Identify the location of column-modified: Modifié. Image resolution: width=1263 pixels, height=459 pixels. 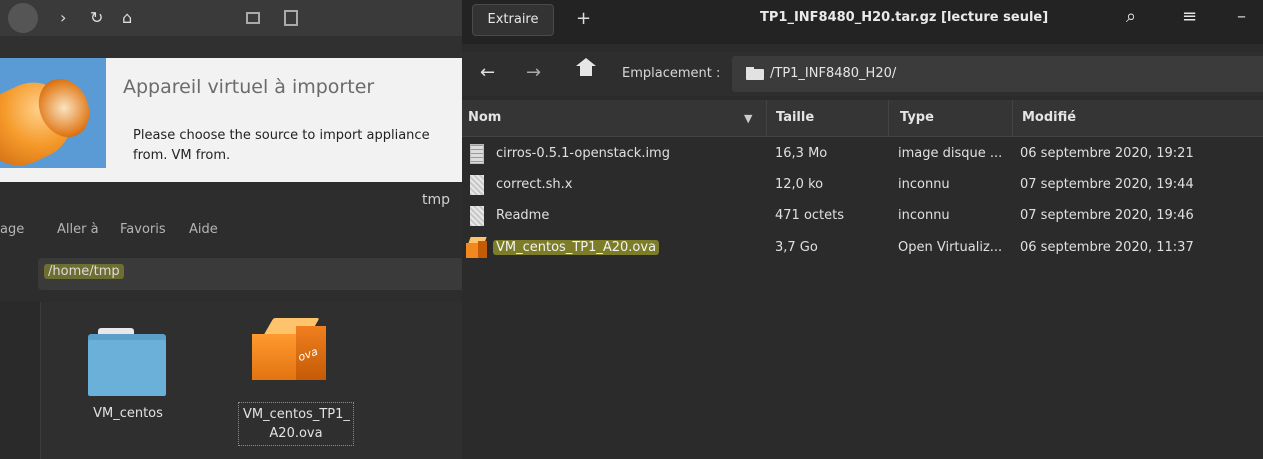
(1049, 117).